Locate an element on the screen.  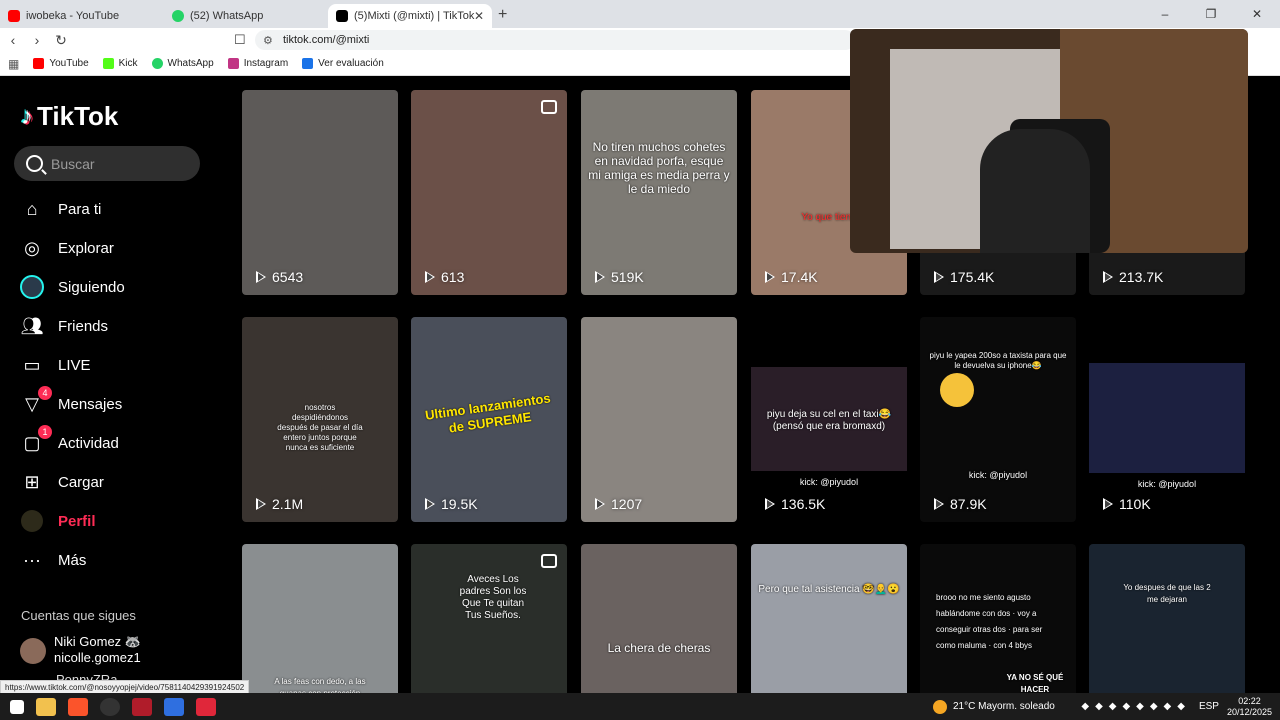
tray-icons: ◆◆◆◆◆◆◆◆ is located at coordinates (1136, 706).